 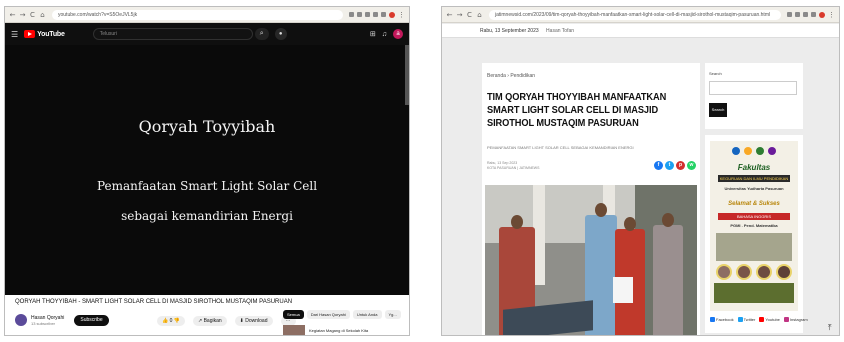 I want to click on search-input, so click(x=753, y=88).